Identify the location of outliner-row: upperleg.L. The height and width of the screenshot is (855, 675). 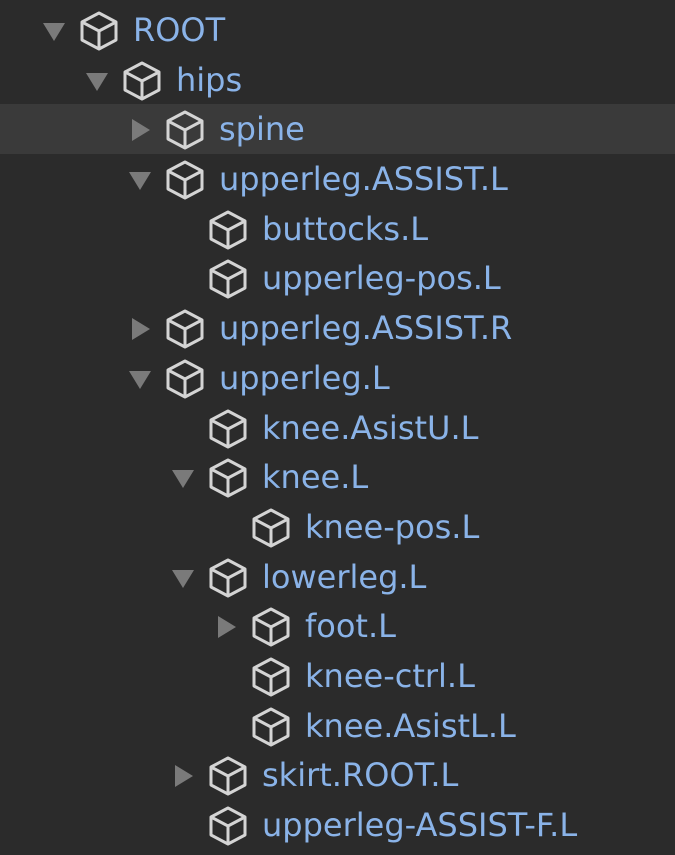
(337, 378).